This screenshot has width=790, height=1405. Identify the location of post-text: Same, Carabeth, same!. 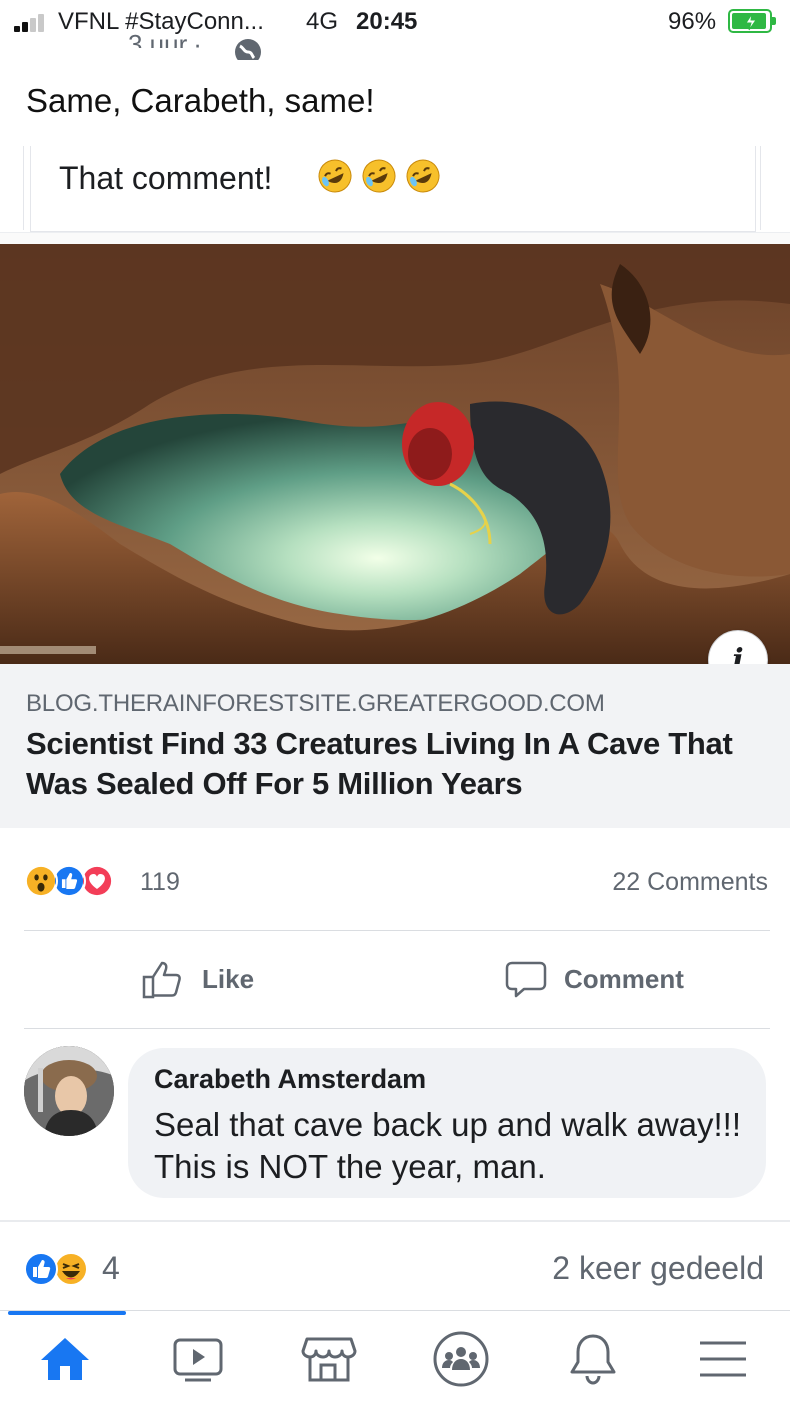
(200, 100).